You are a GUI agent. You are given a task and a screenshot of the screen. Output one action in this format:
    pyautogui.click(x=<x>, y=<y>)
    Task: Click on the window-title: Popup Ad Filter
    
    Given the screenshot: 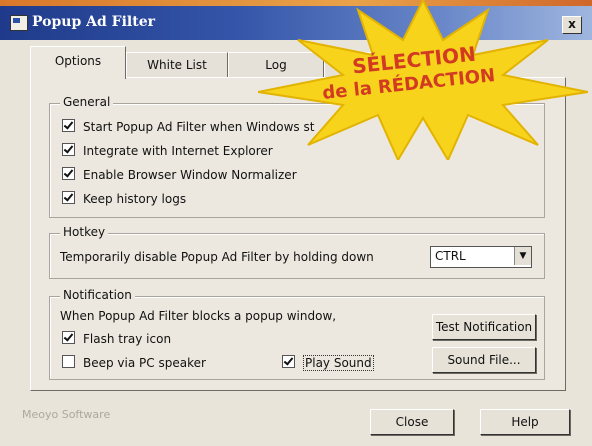 What is the action you would take?
    pyautogui.click(x=93, y=22)
    